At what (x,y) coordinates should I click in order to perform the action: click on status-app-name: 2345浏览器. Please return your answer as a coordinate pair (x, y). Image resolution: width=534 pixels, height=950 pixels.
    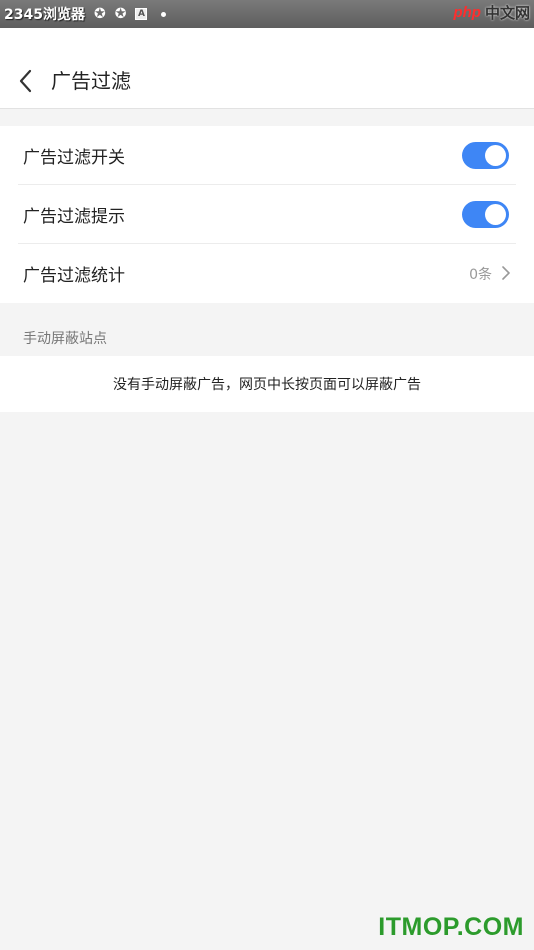
    Looking at the image, I should click on (44, 15).